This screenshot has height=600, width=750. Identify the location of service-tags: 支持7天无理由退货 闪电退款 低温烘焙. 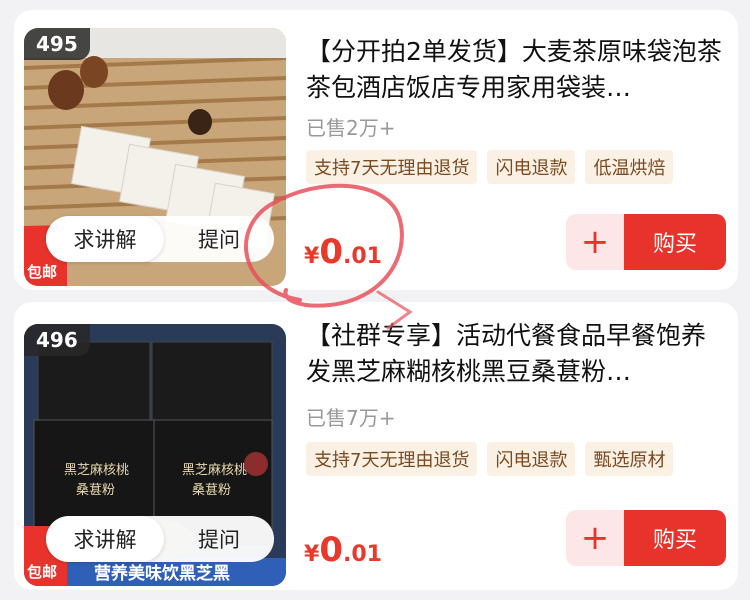
(490, 167).